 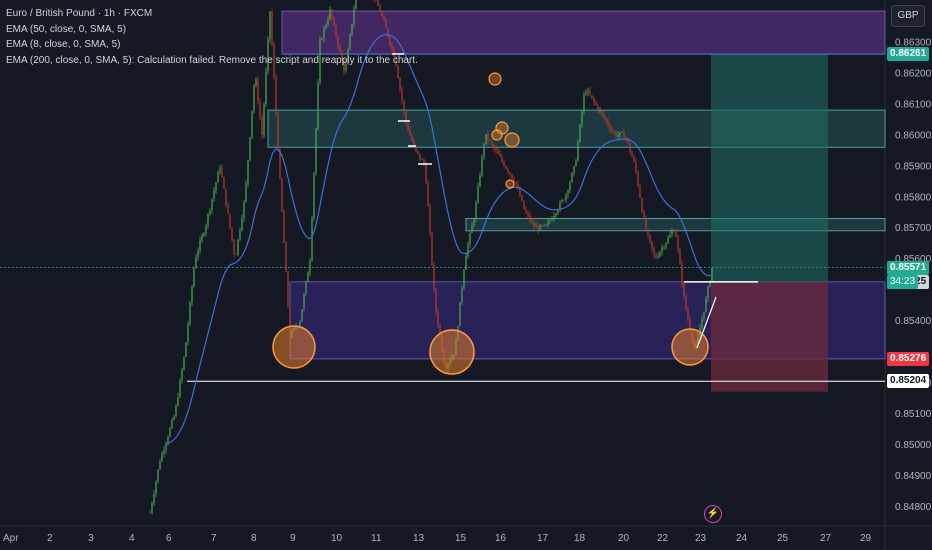 I want to click on symbol-title: Euro / British Pound · 1h · FXCM, so click(x=212, y=14).